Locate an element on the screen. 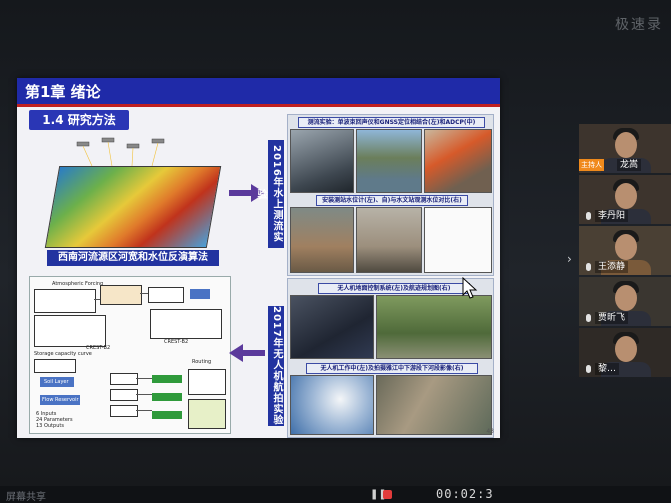  chapter-title: 第1章 绪论 is located at coordinates (63, 92).